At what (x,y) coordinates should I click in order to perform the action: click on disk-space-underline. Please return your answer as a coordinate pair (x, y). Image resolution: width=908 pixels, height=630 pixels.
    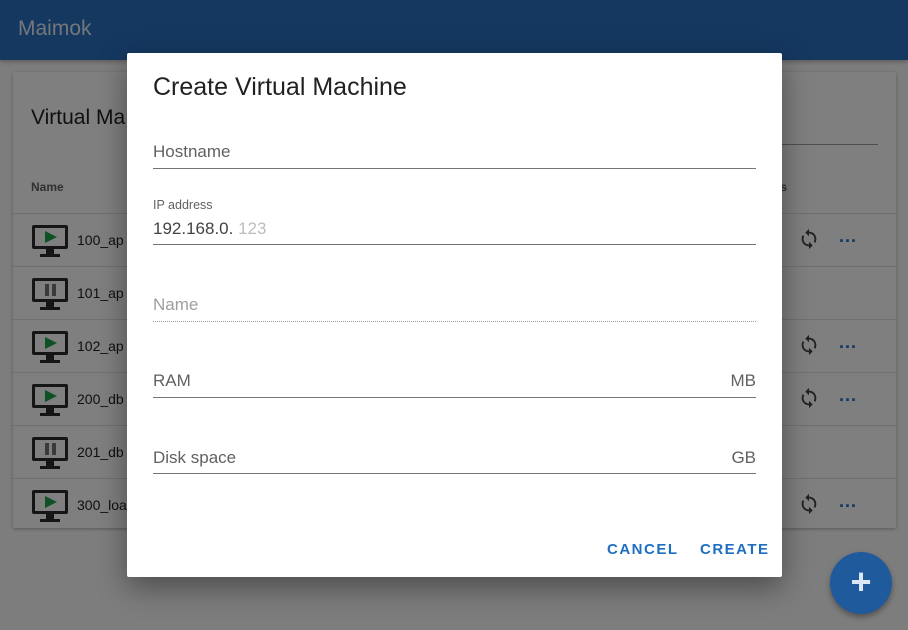
    Looking at the image, I should click on (454, 473).